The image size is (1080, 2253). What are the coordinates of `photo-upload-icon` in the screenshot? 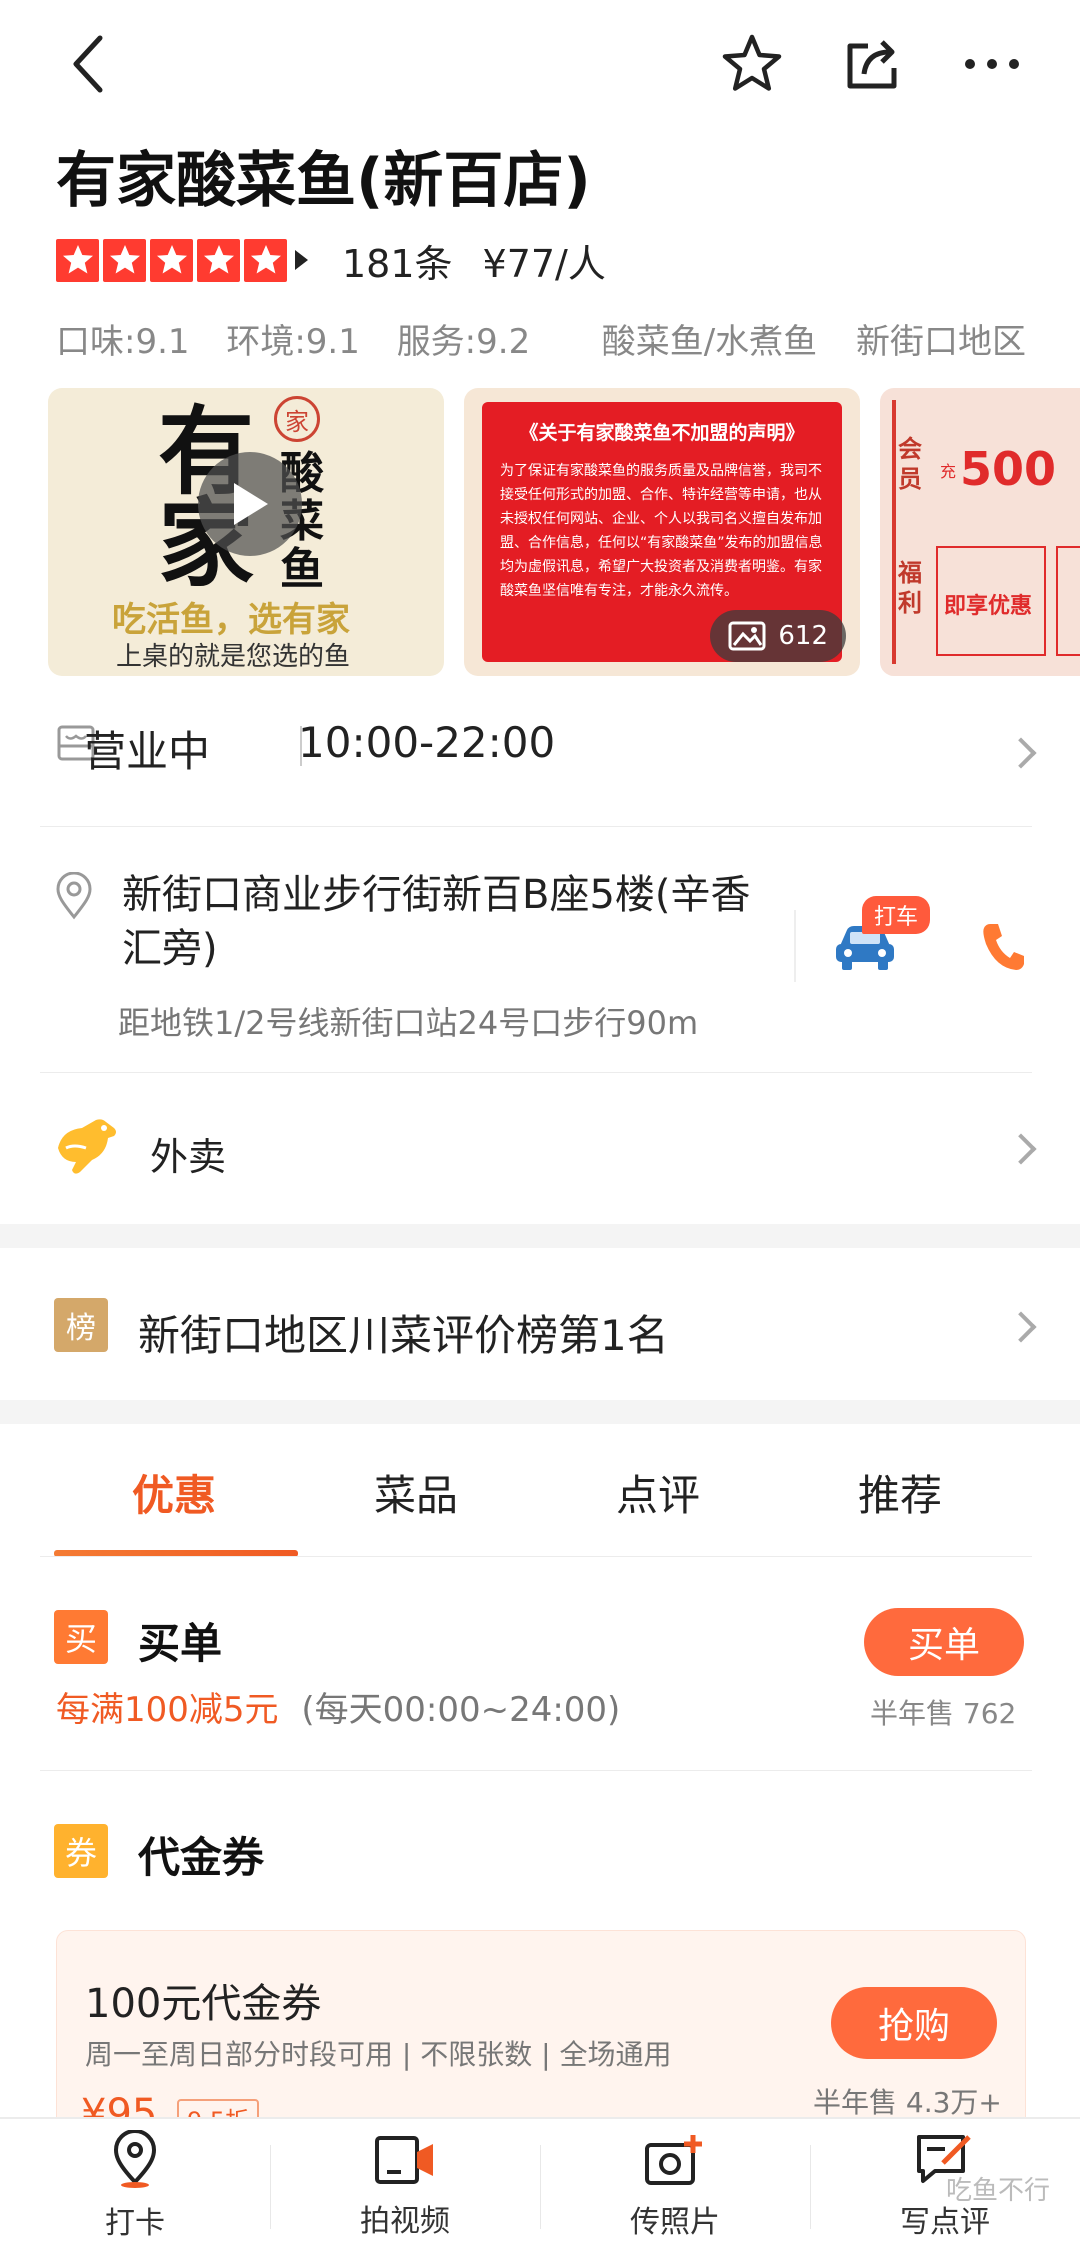 It's located at (673, 2160).